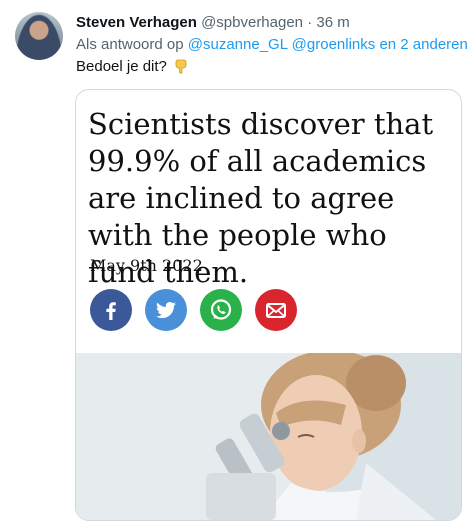 Image resolution: width=474 pixels, height=521 pixels. Describe the element at coordinates (181, 66) in the screenshot. I see `backhand-index-pointing-down-icon` at that location.